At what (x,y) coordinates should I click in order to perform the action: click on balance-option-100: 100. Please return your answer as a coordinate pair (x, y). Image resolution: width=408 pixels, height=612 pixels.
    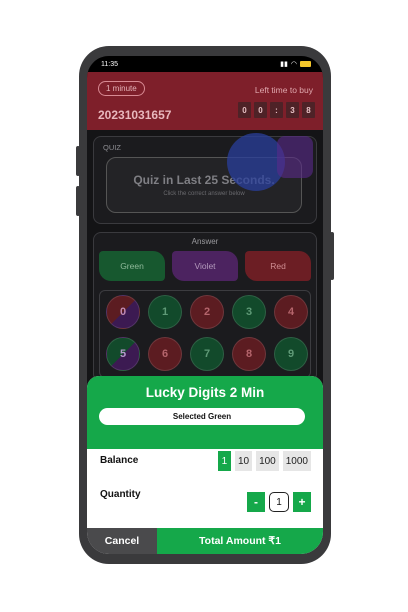
    Looking at the image, I should click on (267, 461).